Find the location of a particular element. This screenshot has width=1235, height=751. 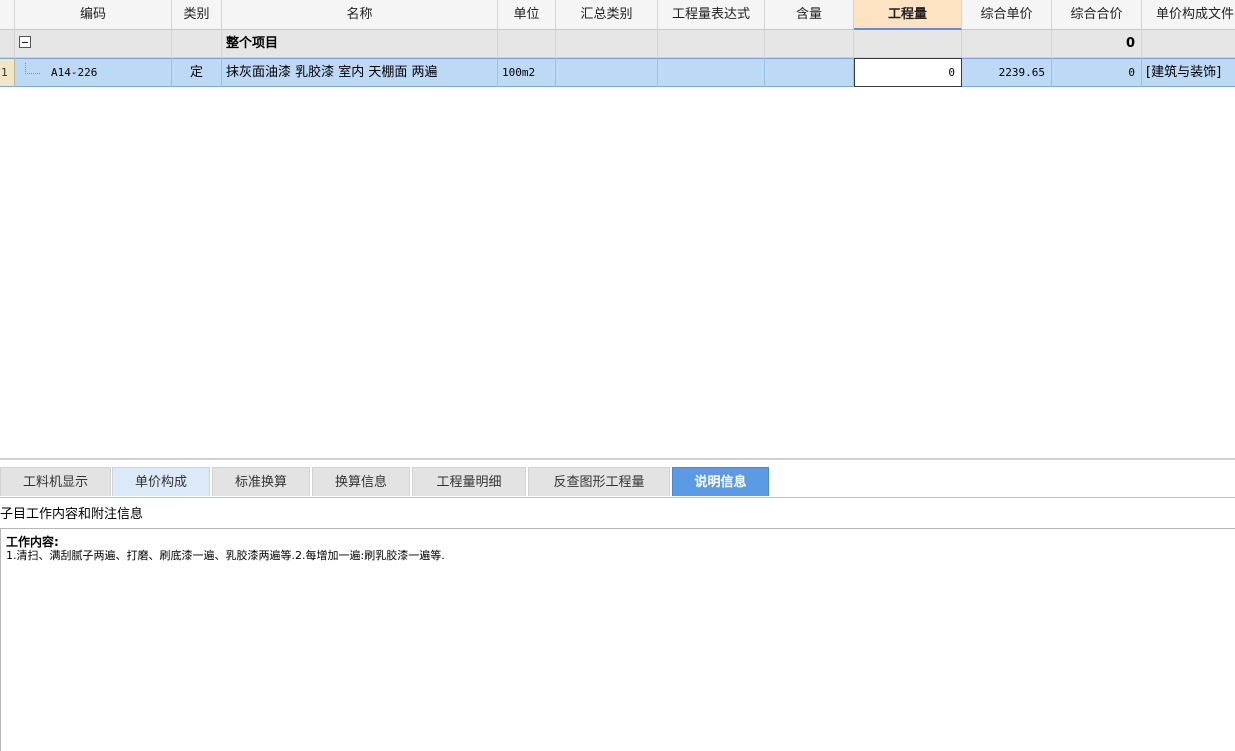

col-header-name: 名称 is located at coordinates (360, 15).